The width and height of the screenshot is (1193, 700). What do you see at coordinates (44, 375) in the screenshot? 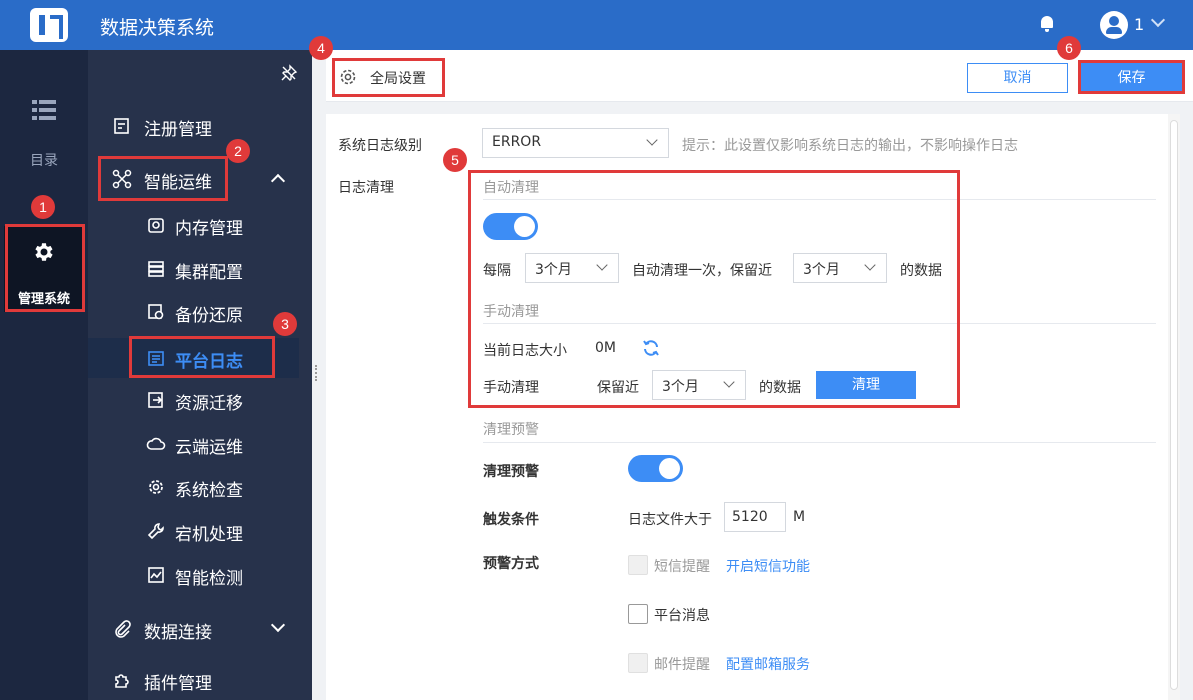
I see `left-rail: 目录 管理系统` at bounding box center [44, 375].